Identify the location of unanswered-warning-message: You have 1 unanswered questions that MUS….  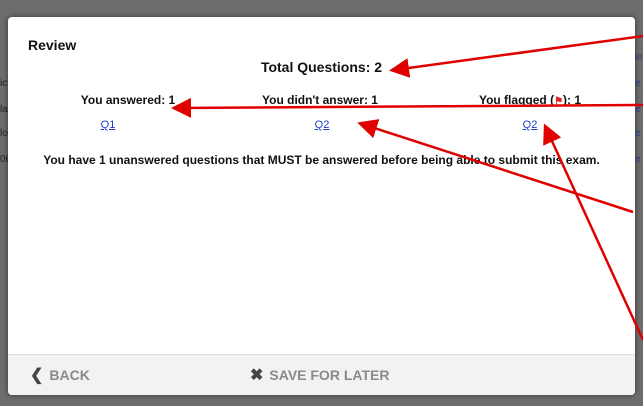
(321, 160).